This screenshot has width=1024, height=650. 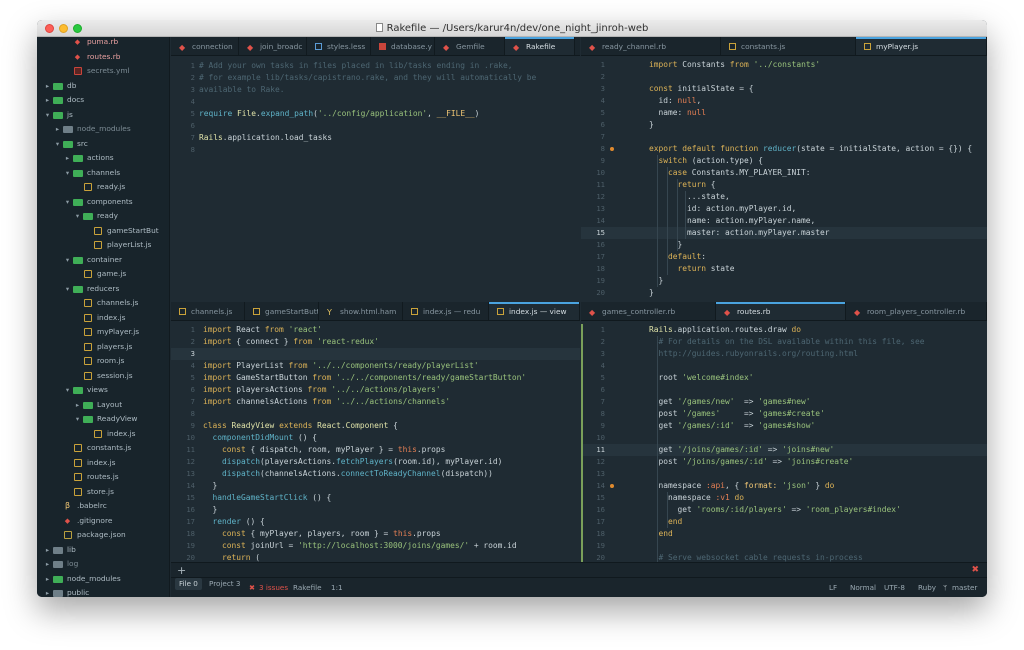 I want to click on status-issues: 3 issues, so click(x=273, y=587).